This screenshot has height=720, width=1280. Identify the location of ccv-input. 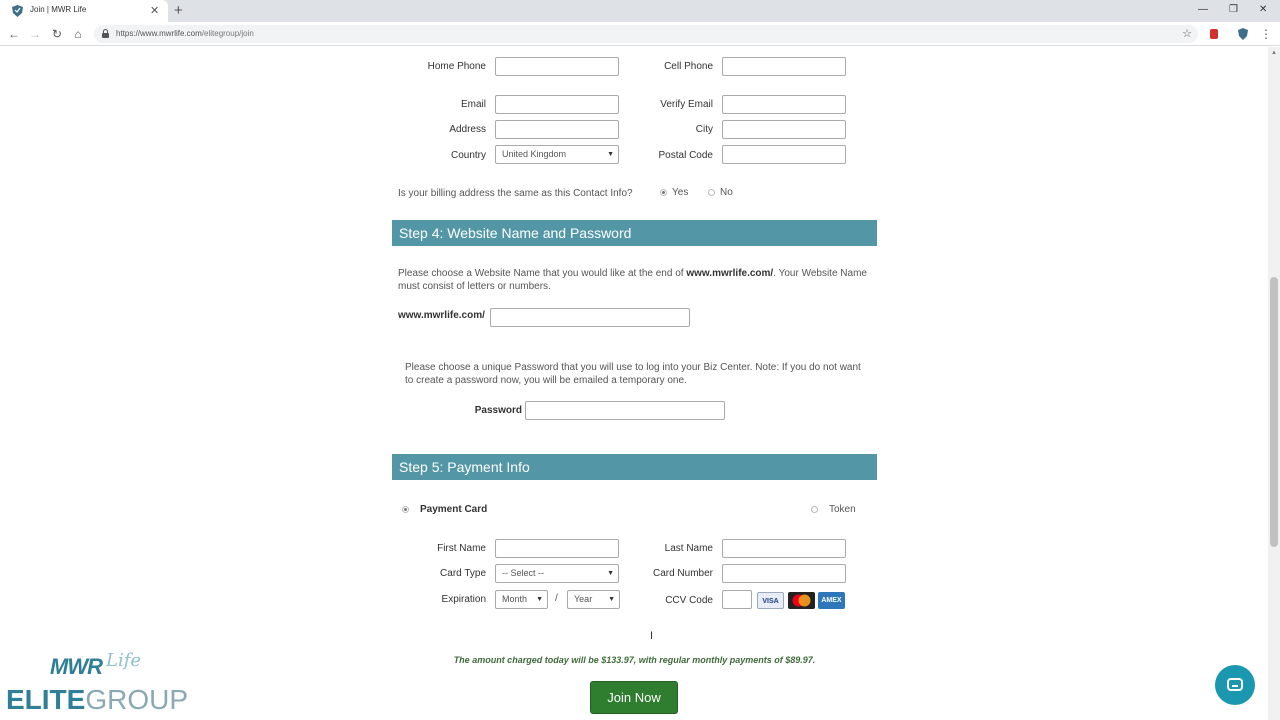
(737, 599).